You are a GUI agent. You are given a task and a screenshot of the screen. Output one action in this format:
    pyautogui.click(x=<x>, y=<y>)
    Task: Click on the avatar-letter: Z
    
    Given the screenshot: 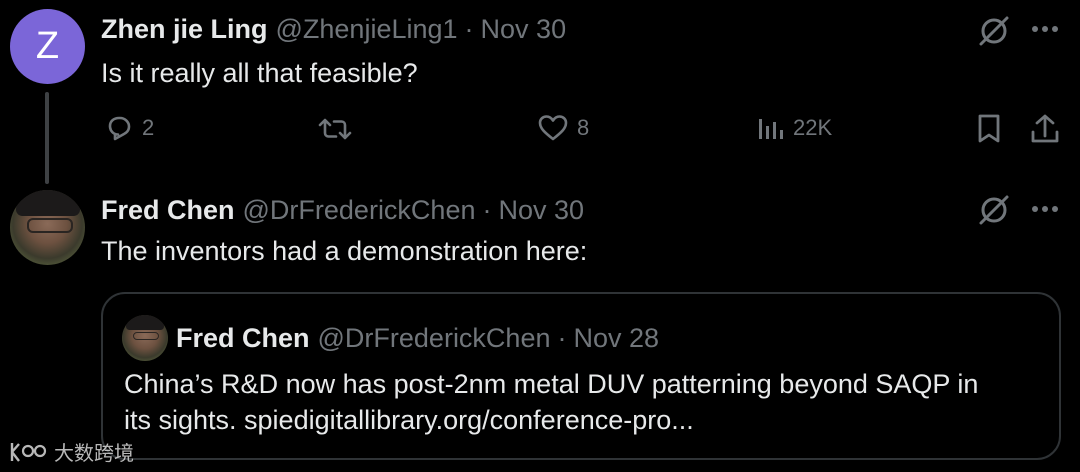 What is the action you would take?
    pyautogui.click(x=47, y=46)
    